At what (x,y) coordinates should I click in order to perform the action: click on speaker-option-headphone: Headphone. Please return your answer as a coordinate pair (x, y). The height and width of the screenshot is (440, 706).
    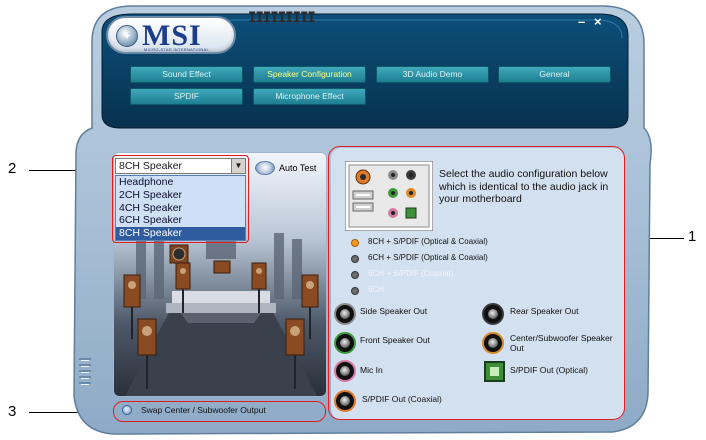
    Looking at the image, I should click on (180, 182).